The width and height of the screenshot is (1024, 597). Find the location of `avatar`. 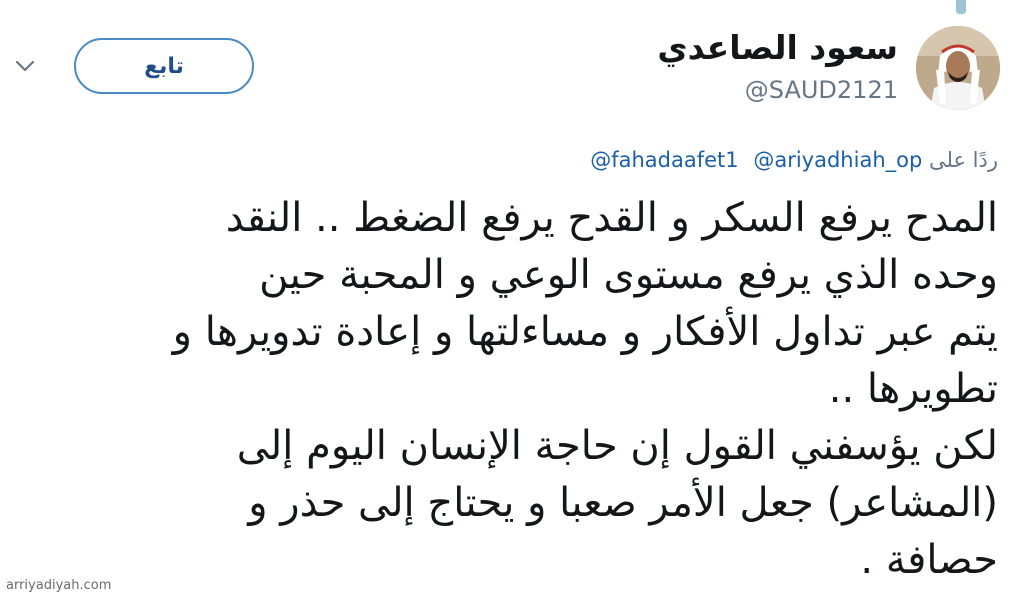

avatar is located at coordinates (958, 68).